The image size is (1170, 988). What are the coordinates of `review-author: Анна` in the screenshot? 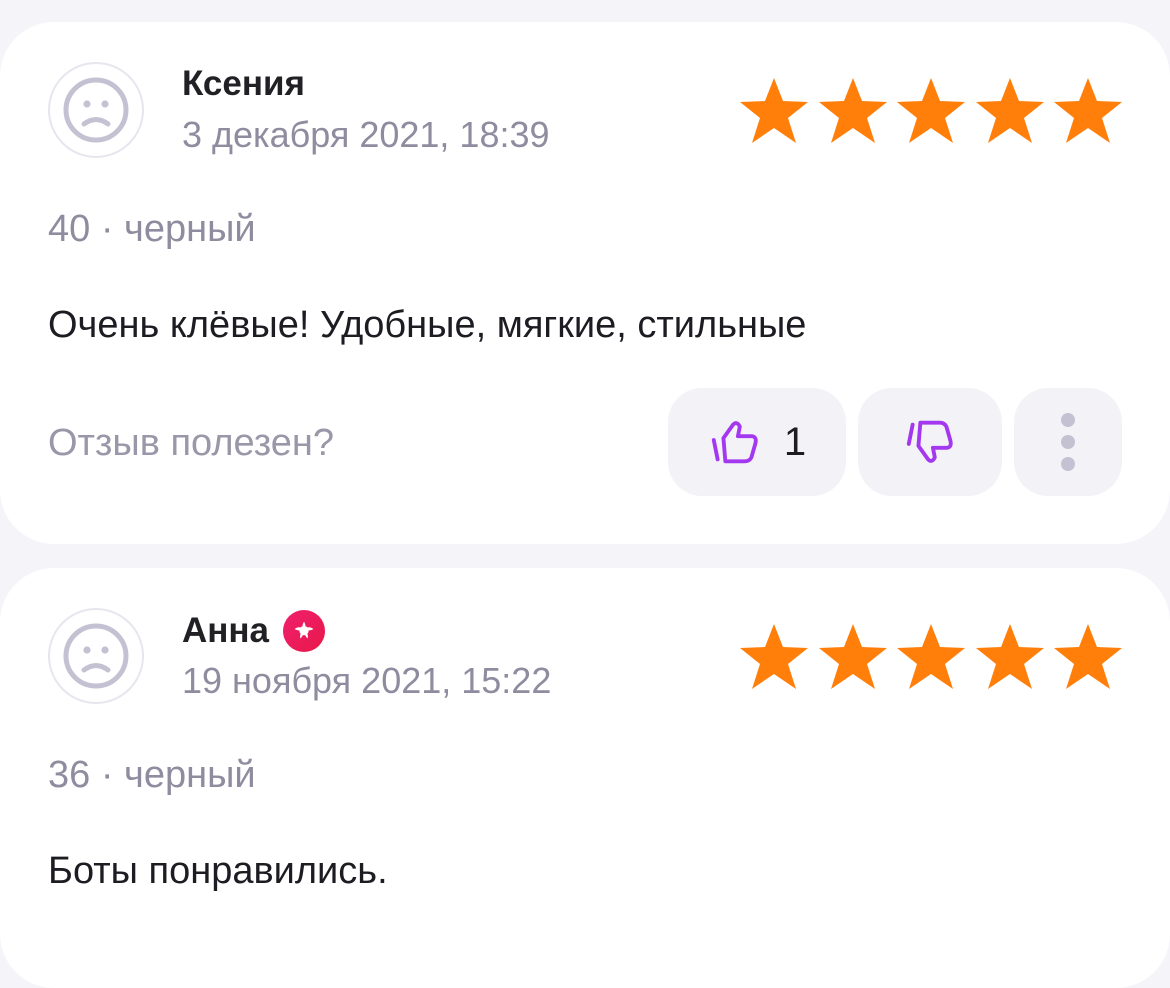 It's located at (254, 631).